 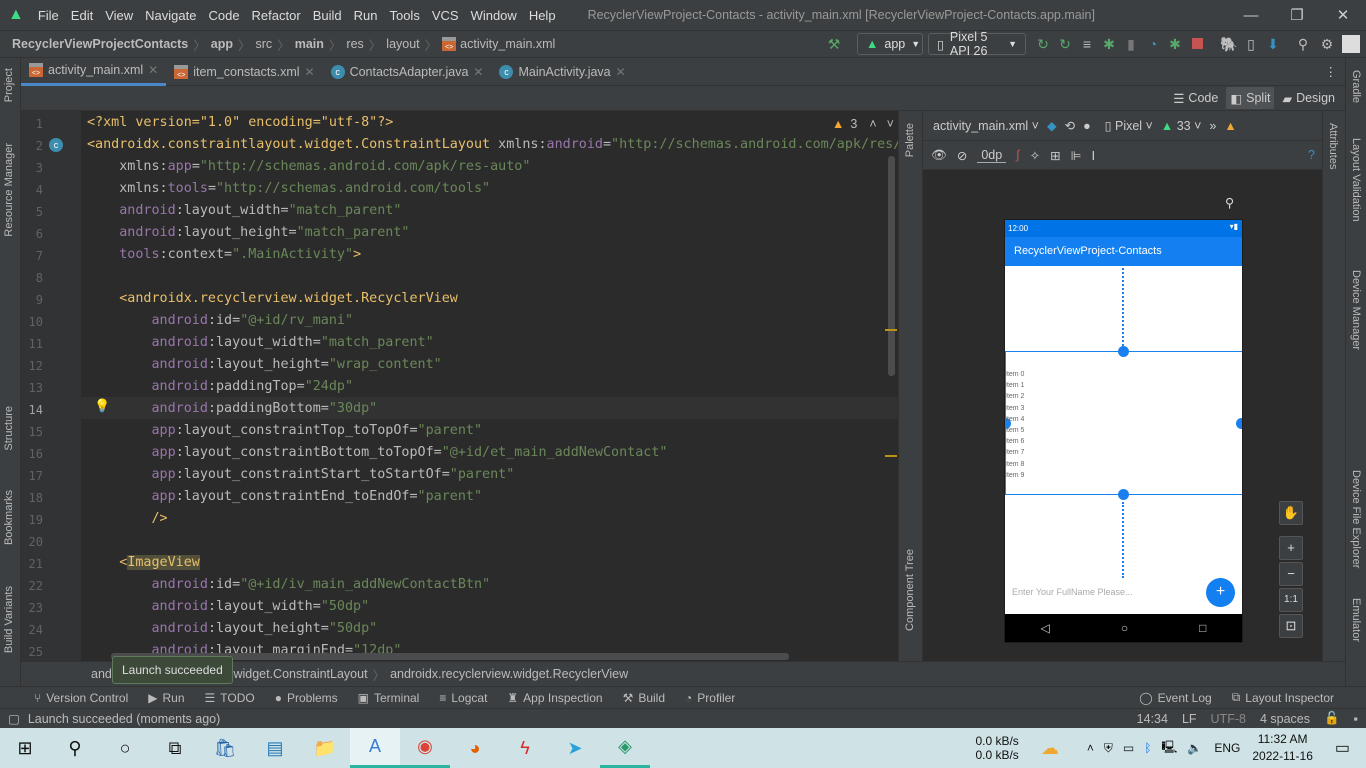 What do you see at coordinates (56, 145) in the screenshot?
I see `class-gutter-icon: c` at bounding box center [56, 145].